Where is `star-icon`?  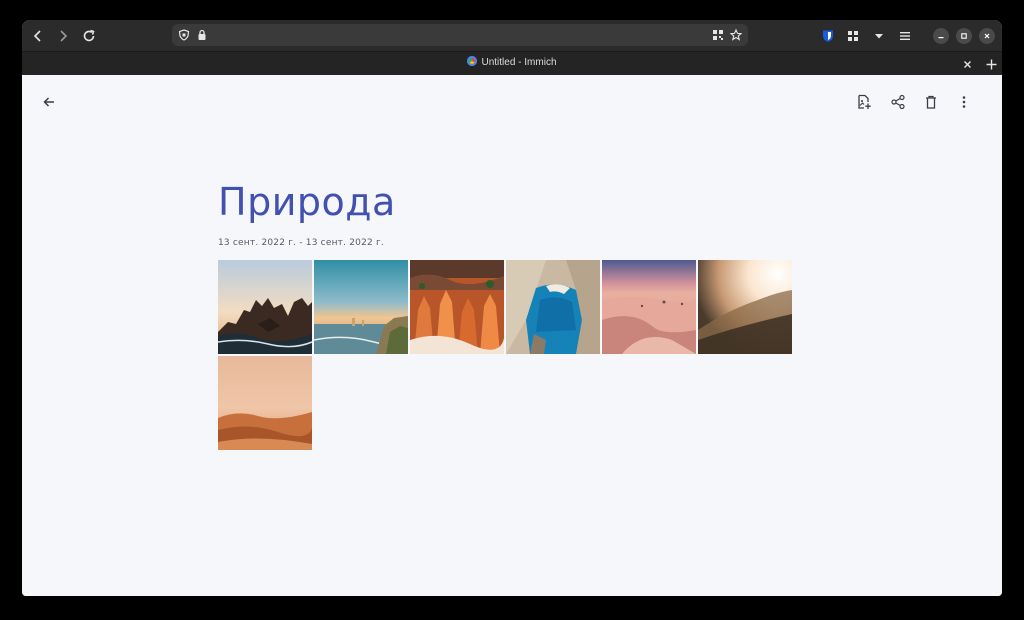 star-icon is located at coordinates (736, 35).